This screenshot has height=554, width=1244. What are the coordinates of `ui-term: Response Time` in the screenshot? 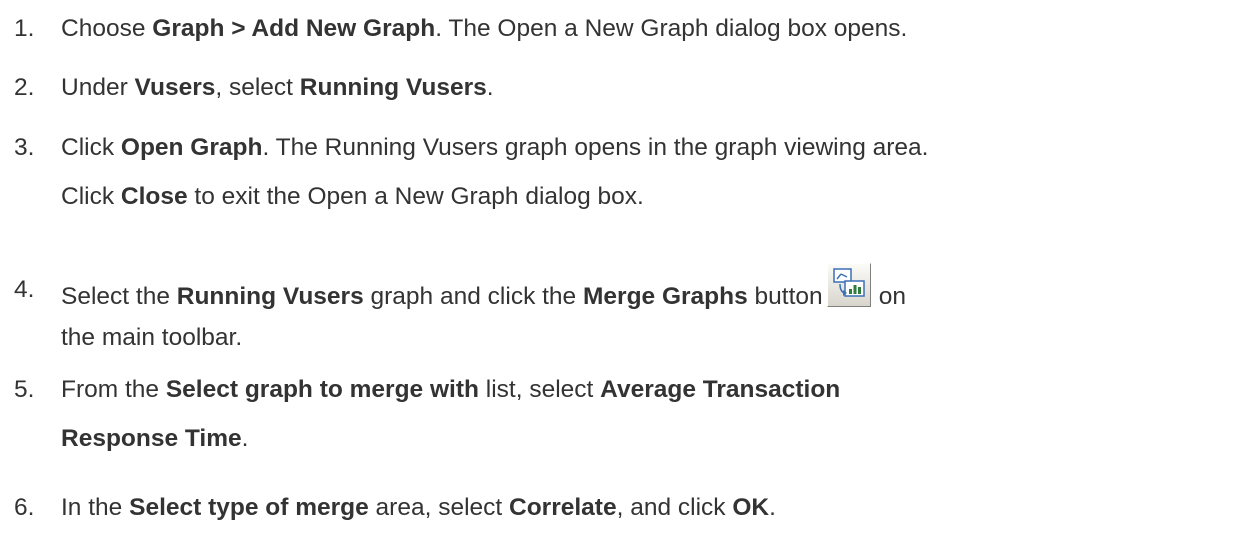 It's located at (151, 438).